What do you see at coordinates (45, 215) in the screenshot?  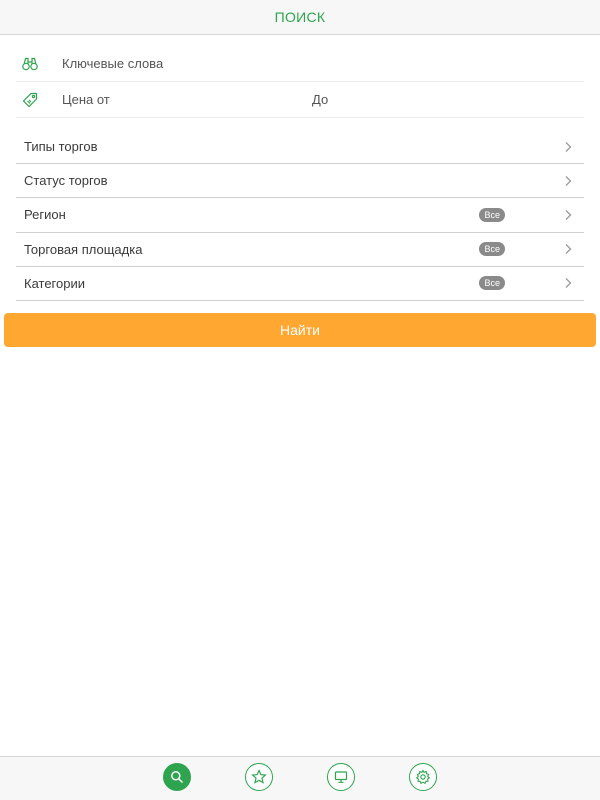 I see `filter-label: Регион` at bounding box center [45, 215].